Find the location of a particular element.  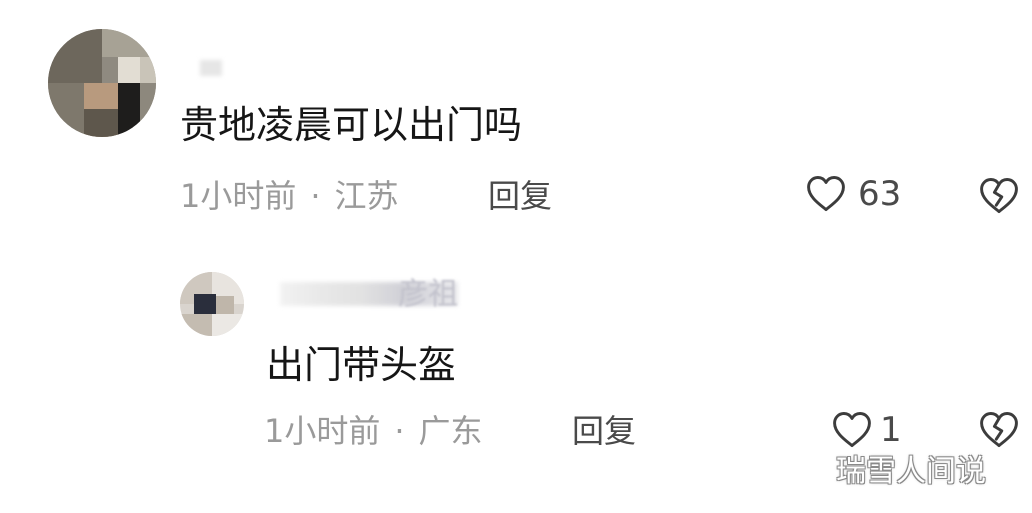

dislike-button is located at coordinates (999, 198).